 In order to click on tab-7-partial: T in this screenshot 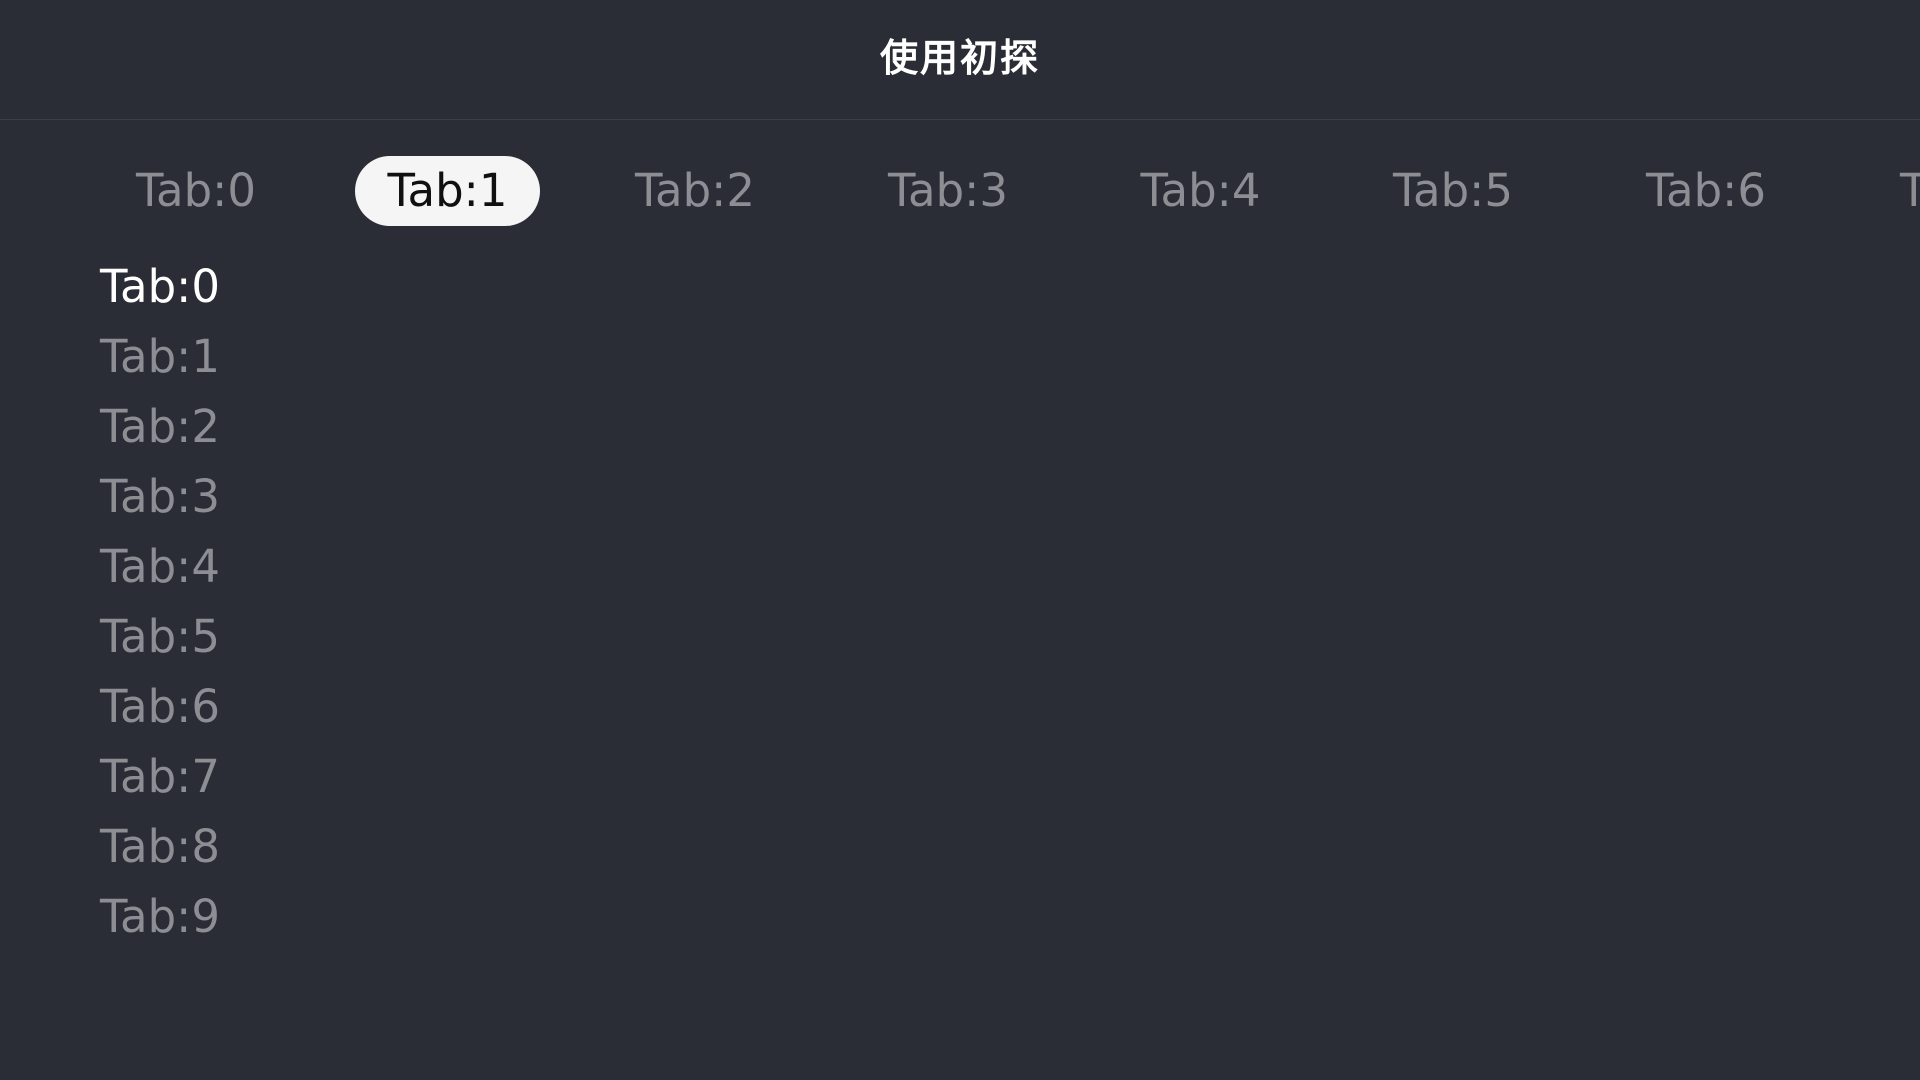, I will do `click(1910, 191)`.